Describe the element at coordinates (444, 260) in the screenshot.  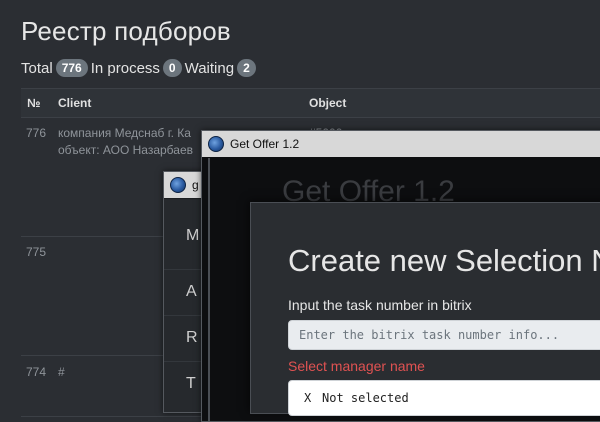
I see `form-title: Create new Selection N` at that location.